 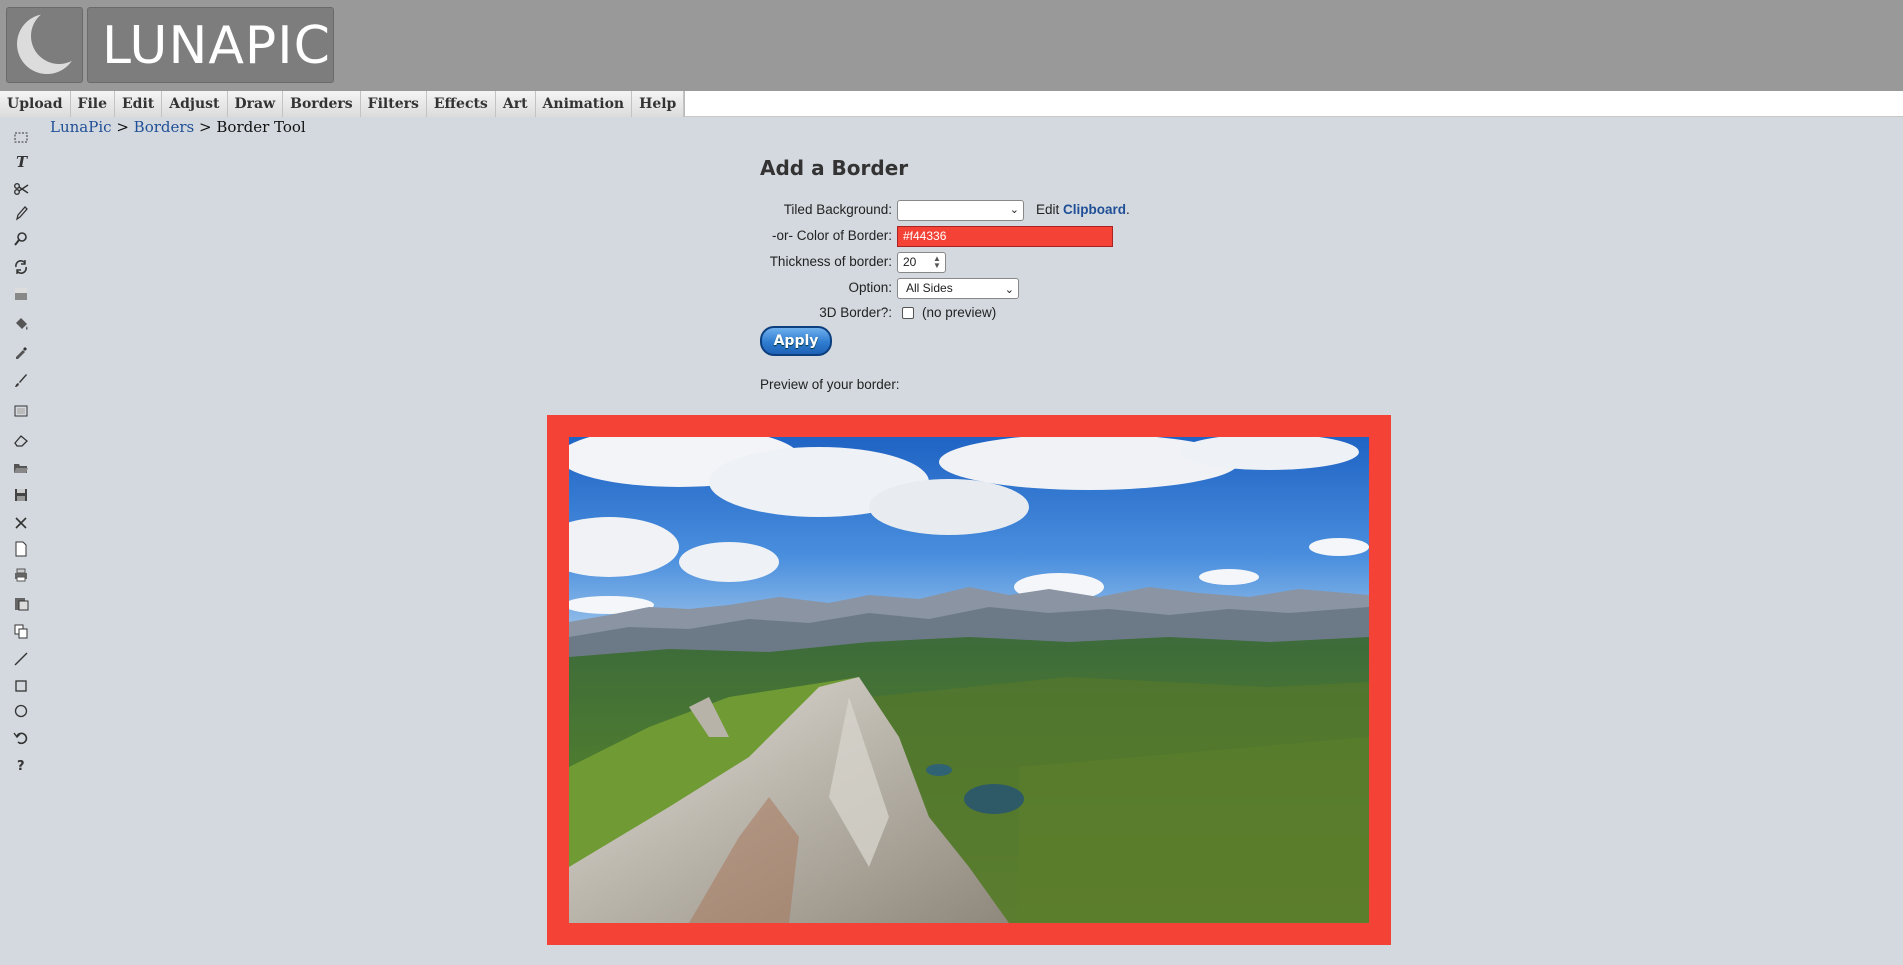 I want to click on new-file-icon, so click(x=21, y=549).